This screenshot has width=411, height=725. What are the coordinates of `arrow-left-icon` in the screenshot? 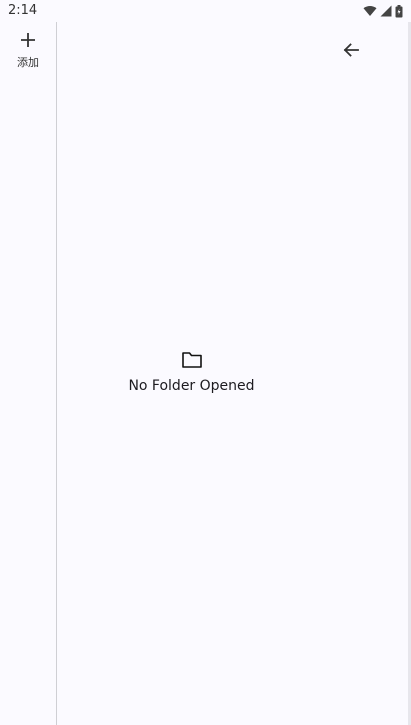 It's located at (351, 50).